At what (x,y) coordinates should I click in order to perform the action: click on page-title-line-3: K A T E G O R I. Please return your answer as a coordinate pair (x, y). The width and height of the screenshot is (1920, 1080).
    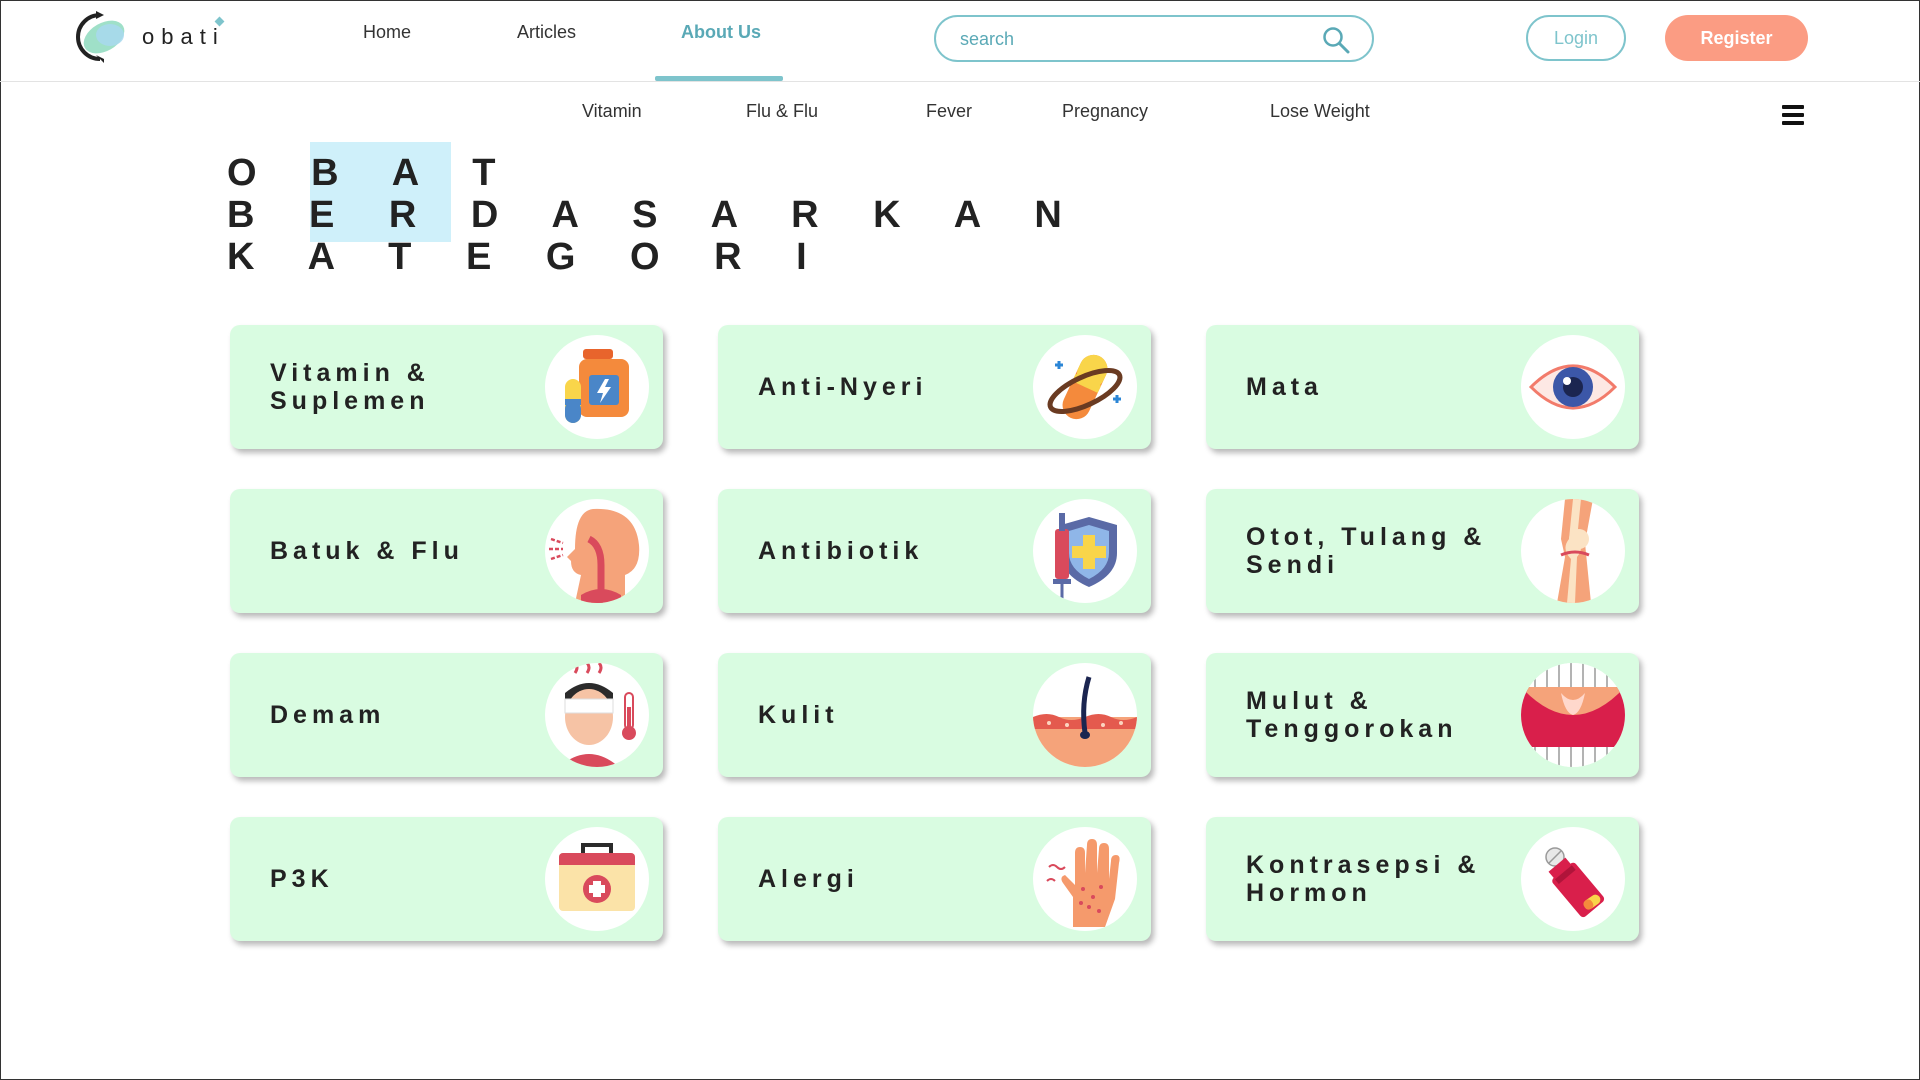
    Looking at the image, I should click on (528, 257).